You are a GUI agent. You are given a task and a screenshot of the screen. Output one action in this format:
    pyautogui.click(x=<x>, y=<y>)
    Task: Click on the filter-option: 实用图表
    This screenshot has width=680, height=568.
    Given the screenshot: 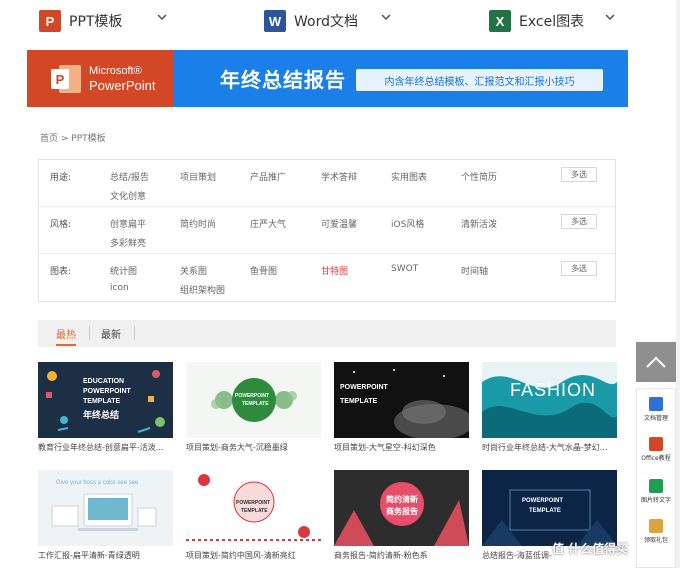 What is the action you would take?
    pyautogui.click(x=409, y=176)
    